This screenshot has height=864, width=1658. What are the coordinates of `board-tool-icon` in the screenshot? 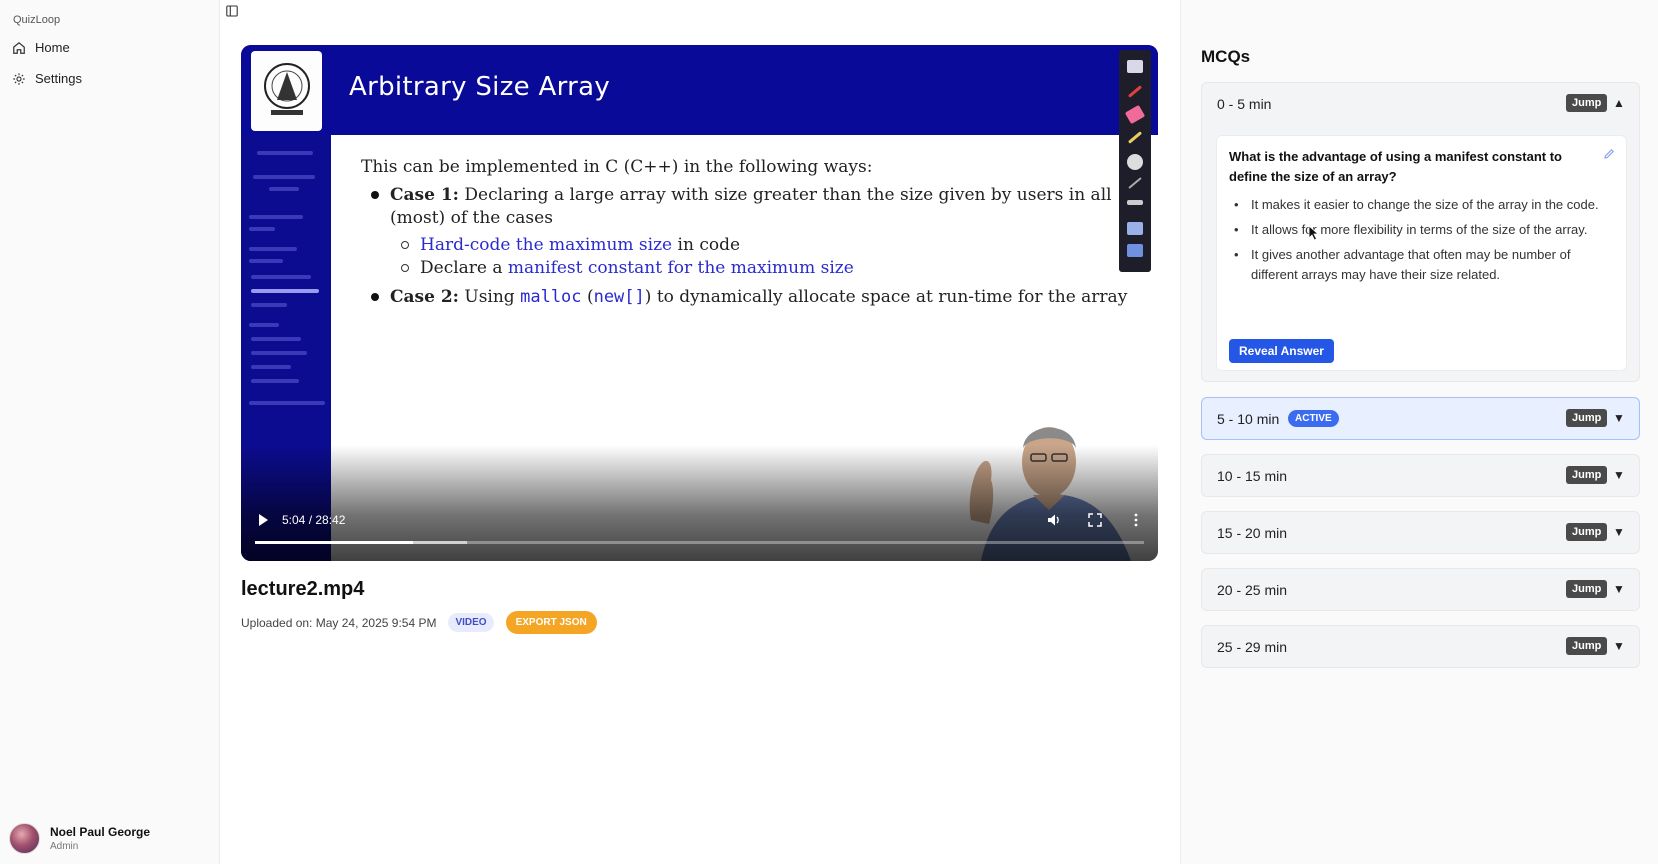 It's located at (1135, 66).